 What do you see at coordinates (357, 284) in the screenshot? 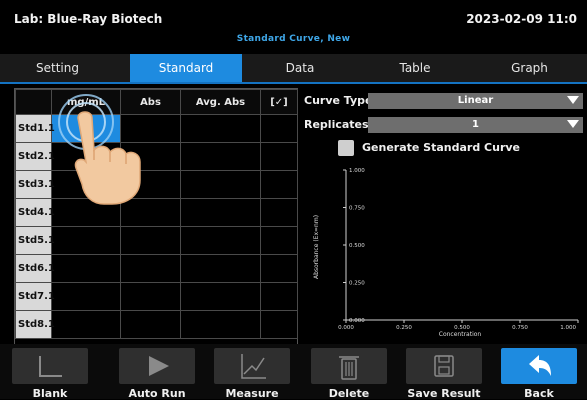
I see `y-tick-label: 0.250` at bounding box center [357, 284].